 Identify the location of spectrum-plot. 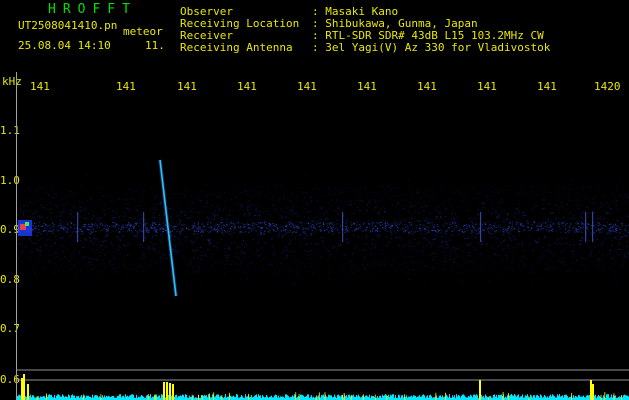
(323, 384).